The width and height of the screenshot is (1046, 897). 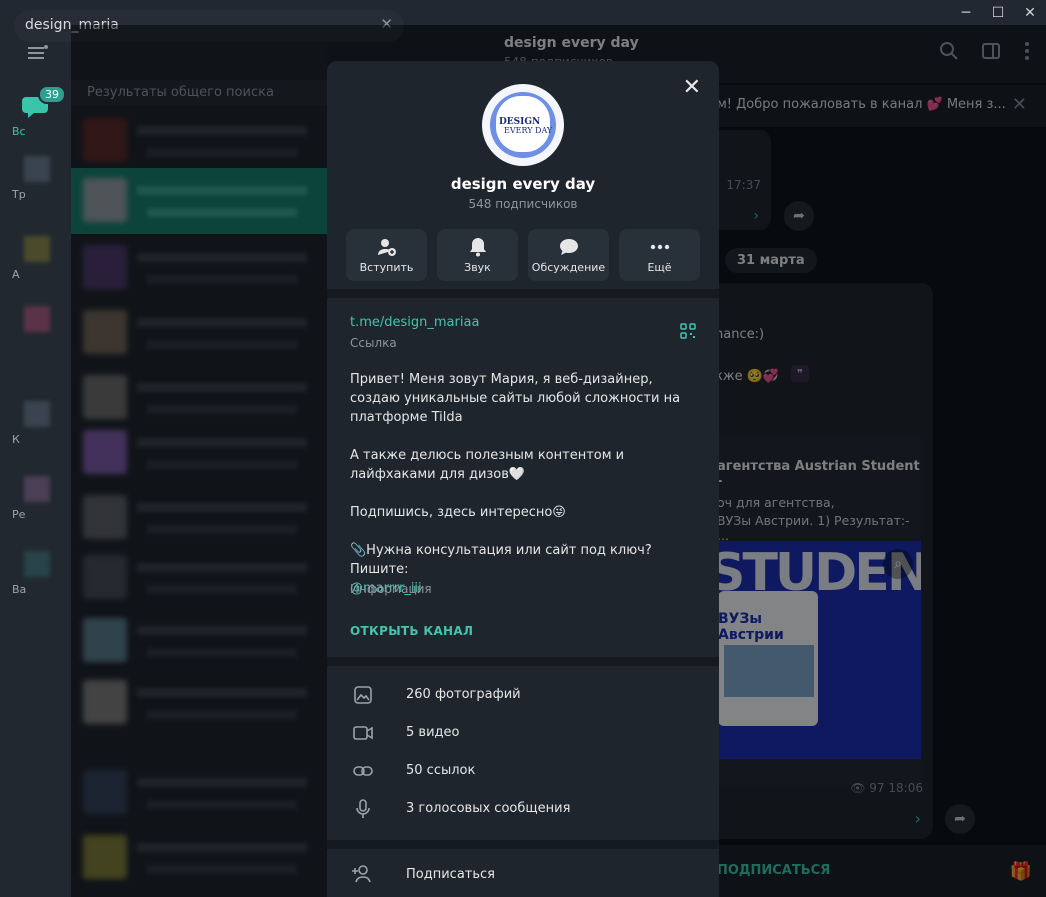 What do you see at coordinates (16, 439) in the screenshot?
I see `folder-label: К` at bounding box center [16, 439].